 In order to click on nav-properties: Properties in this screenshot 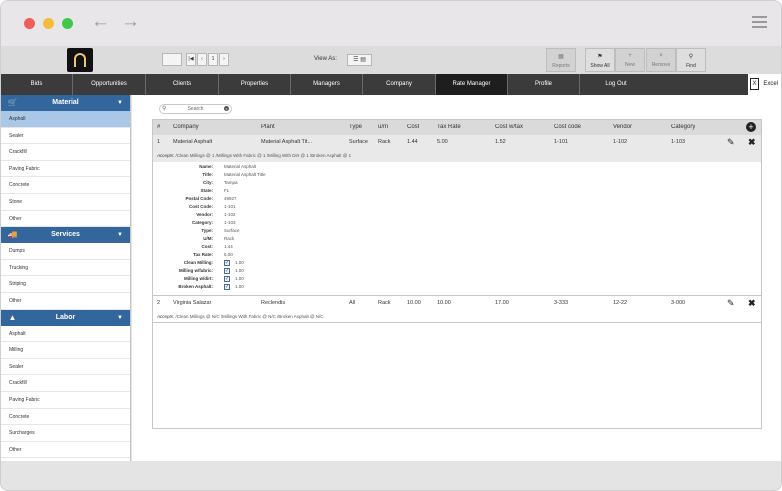, I will do `click(255, 84)`.